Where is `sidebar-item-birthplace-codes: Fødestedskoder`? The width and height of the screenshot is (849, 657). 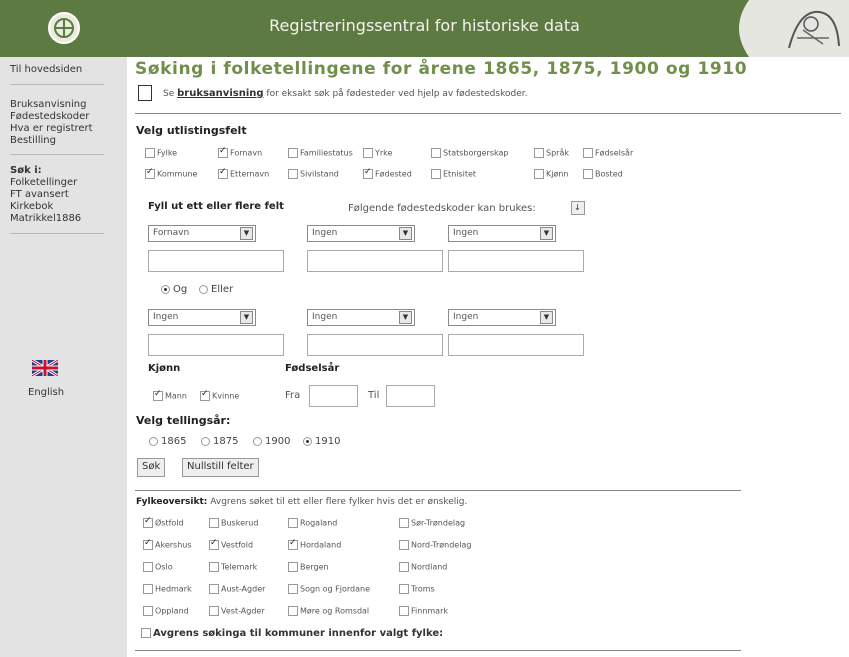 sidebar-item-birthplace-codes: Fødestedskoder is located at coordinates (49, 117).